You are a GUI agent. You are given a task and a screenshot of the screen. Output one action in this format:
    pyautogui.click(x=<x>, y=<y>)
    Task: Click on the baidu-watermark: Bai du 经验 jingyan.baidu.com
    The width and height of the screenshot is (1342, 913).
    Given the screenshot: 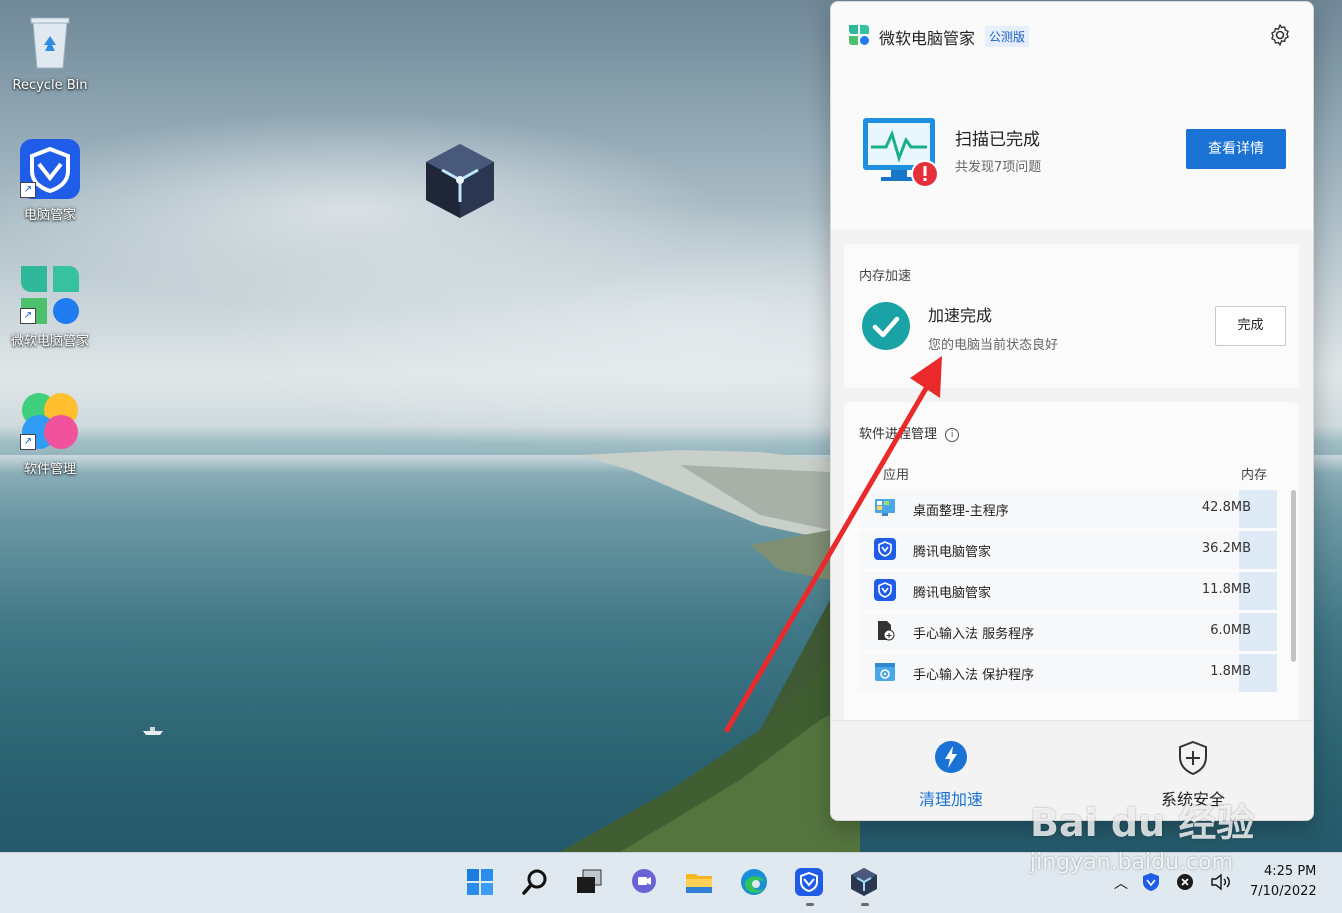 What is the action you would take?
    pyautogui.click(x=1180, y=842)
    